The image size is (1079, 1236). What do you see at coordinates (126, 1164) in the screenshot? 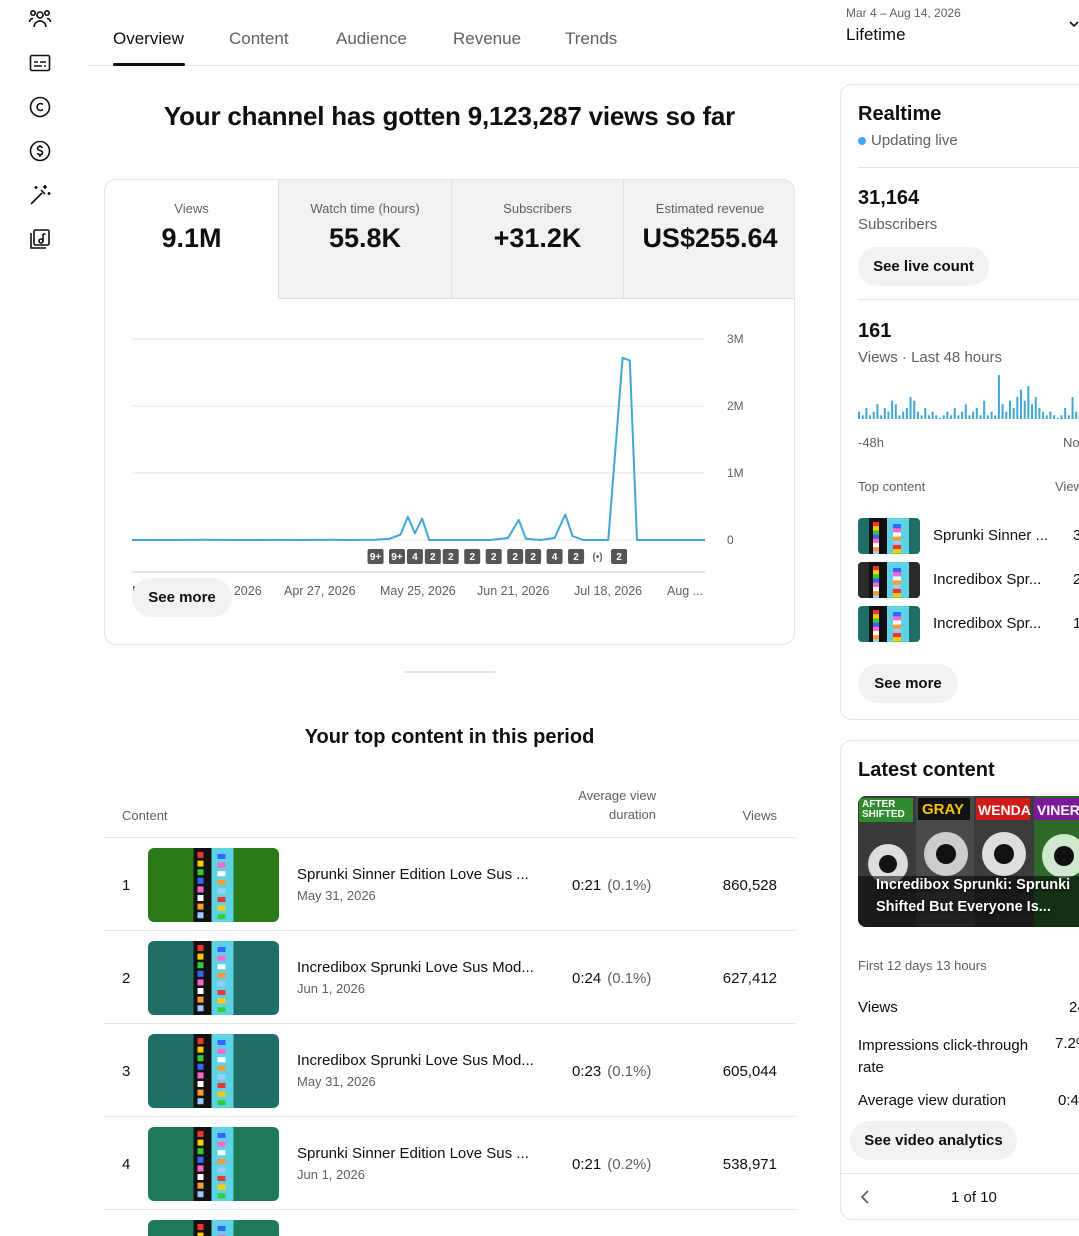
I see `row-rank: 4` at bounding box center [126, 1164].